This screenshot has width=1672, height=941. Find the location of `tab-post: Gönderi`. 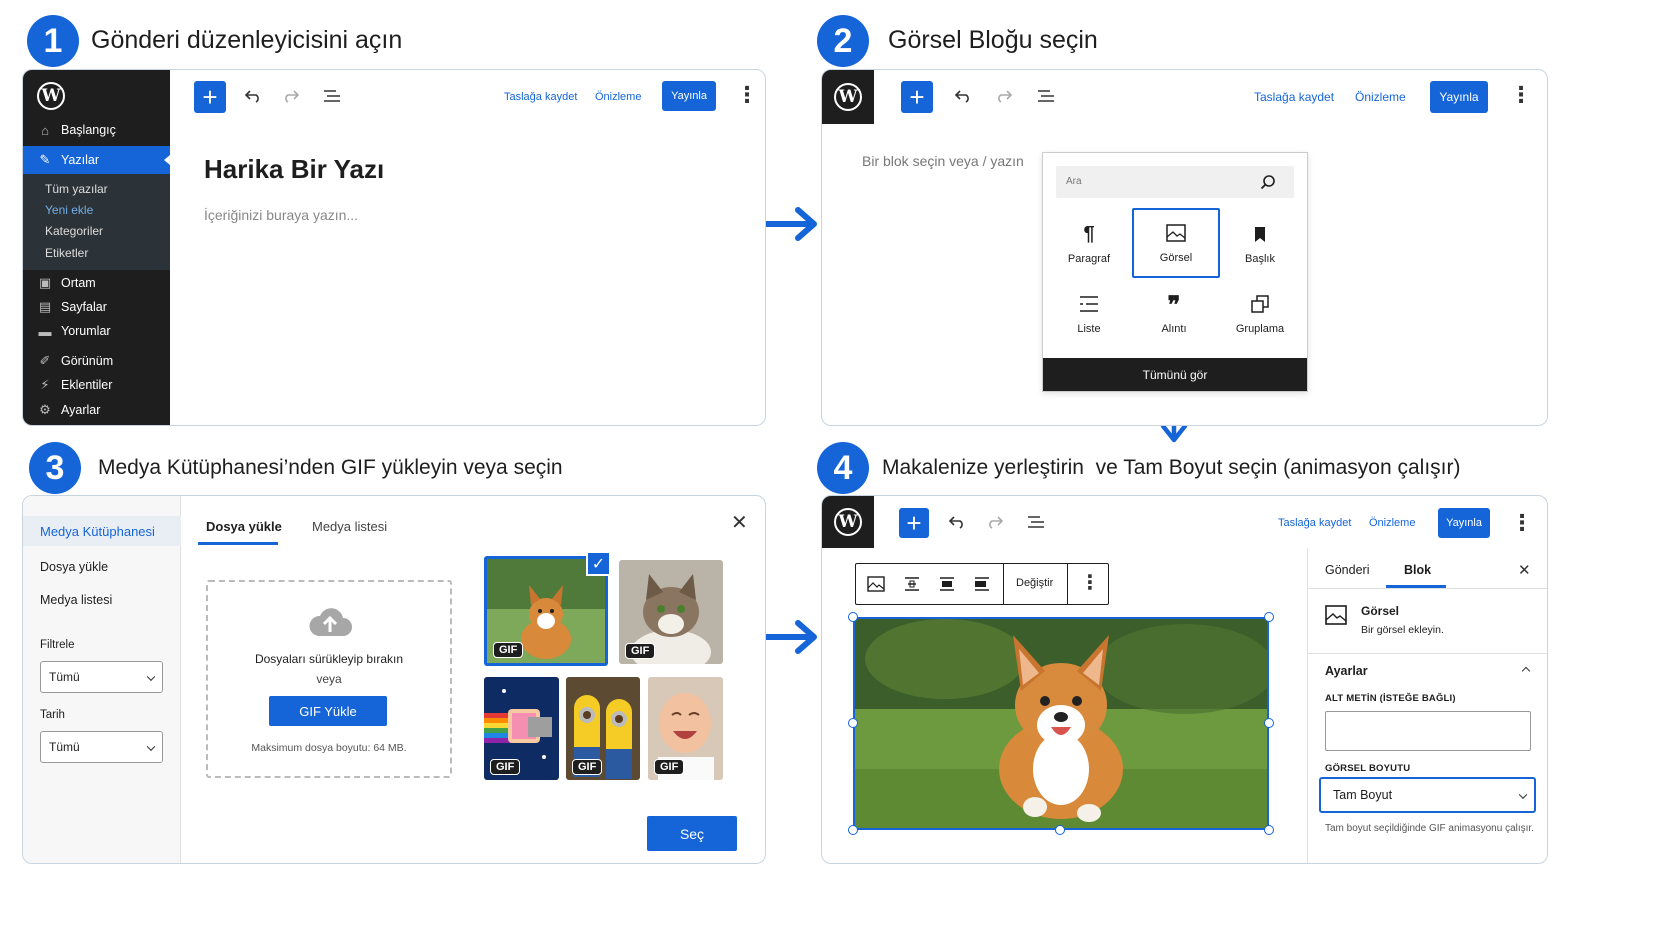

tab-post: Gönderi is located at coordinates (1347, 570).